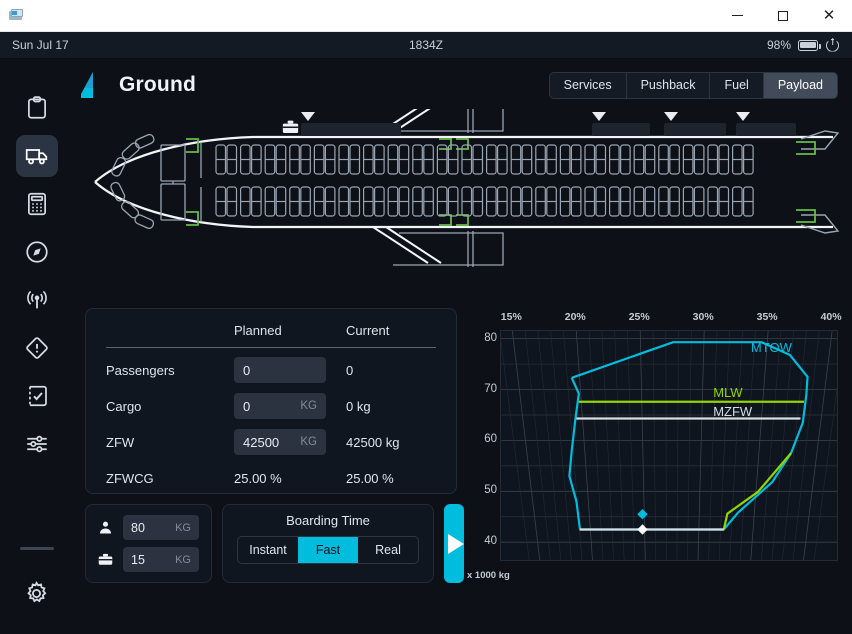 The width and height of the screenshot is (852, 634). Describe the element at coordinates (829, 16) in the screenshot. I see `close-button: ✕` at that location.